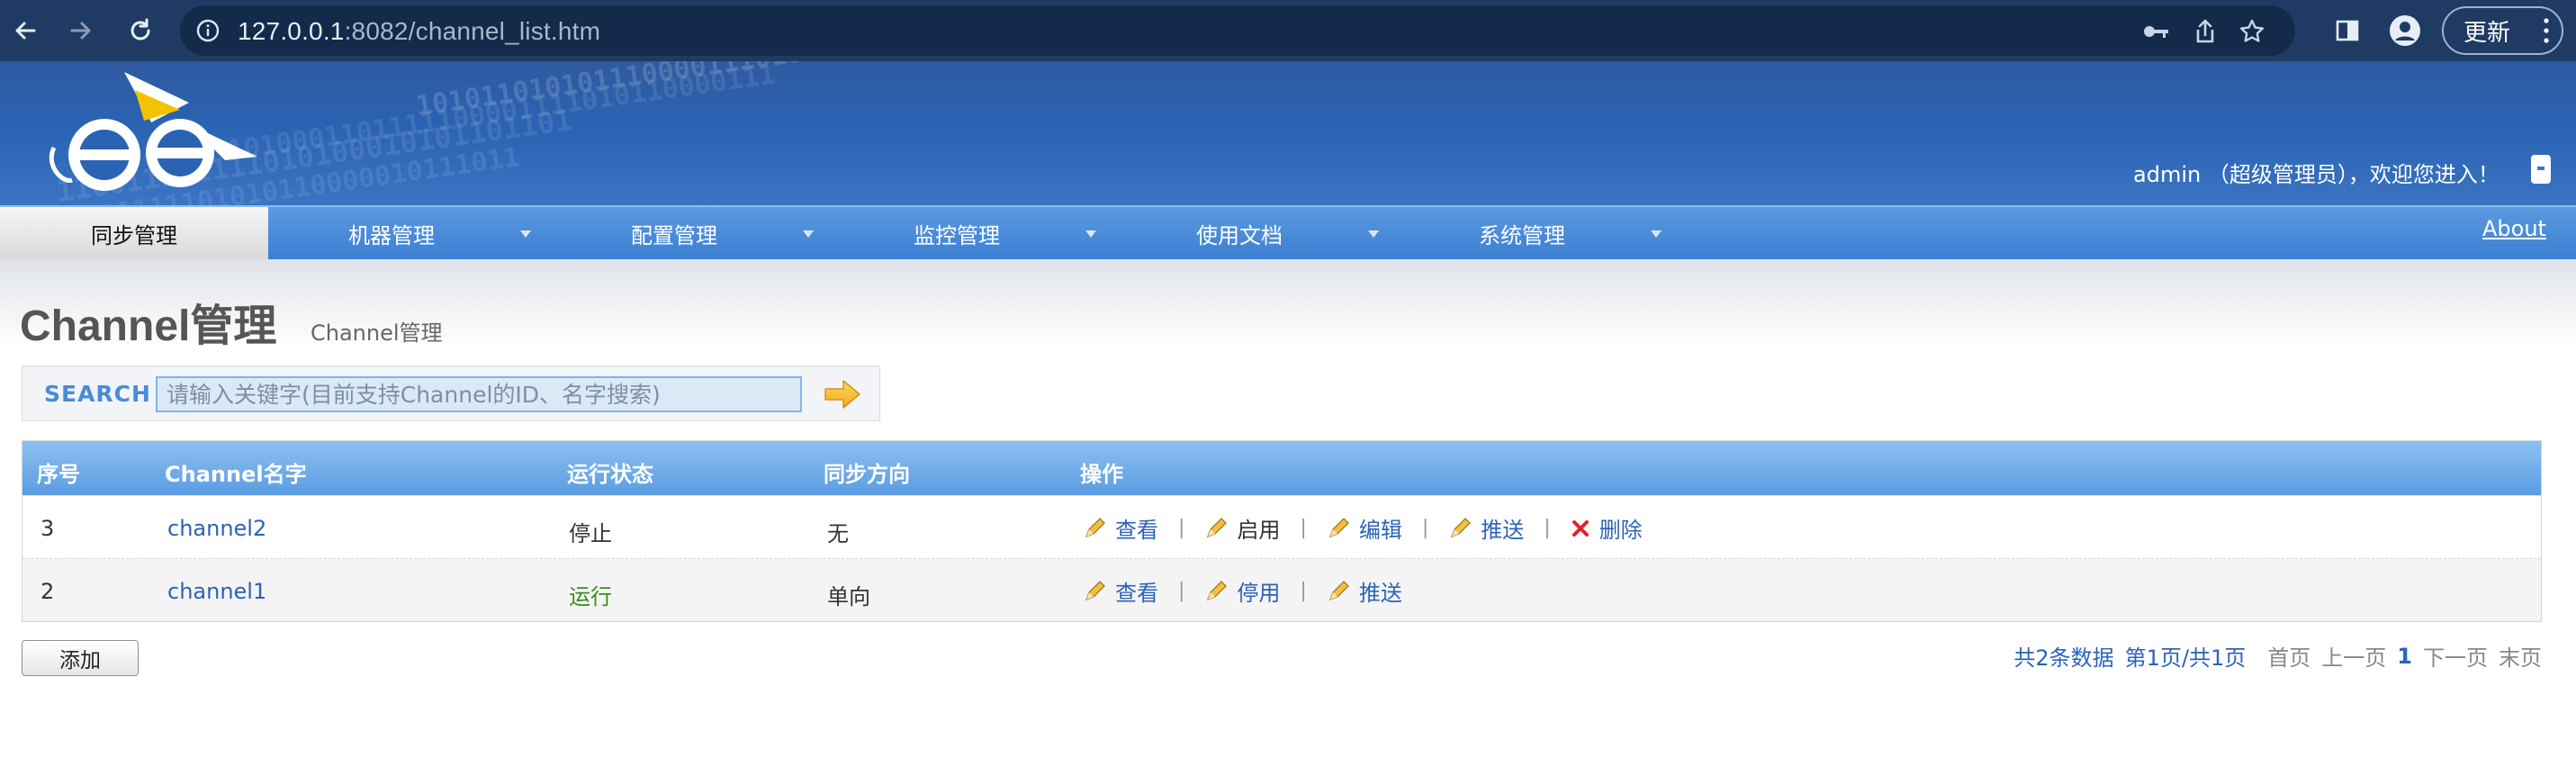 This screenshot has width=2576, height=758. I want to click on cell-id: 2, so click(48, 591).